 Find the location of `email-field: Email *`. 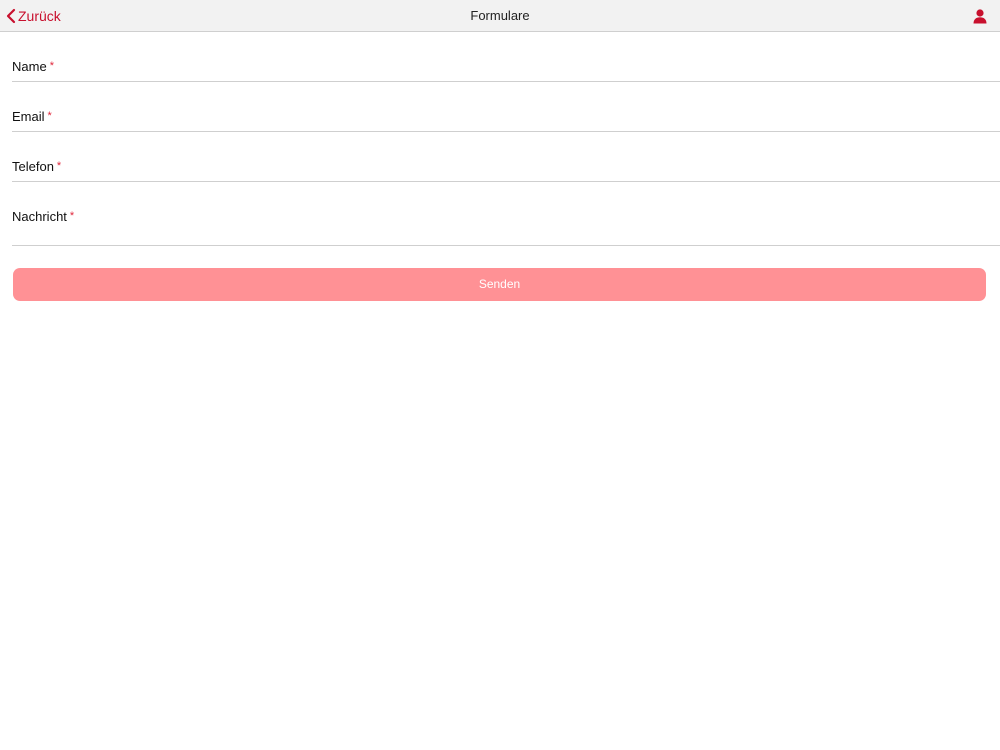

email-field: Email * is located at coordinates (506, 107).